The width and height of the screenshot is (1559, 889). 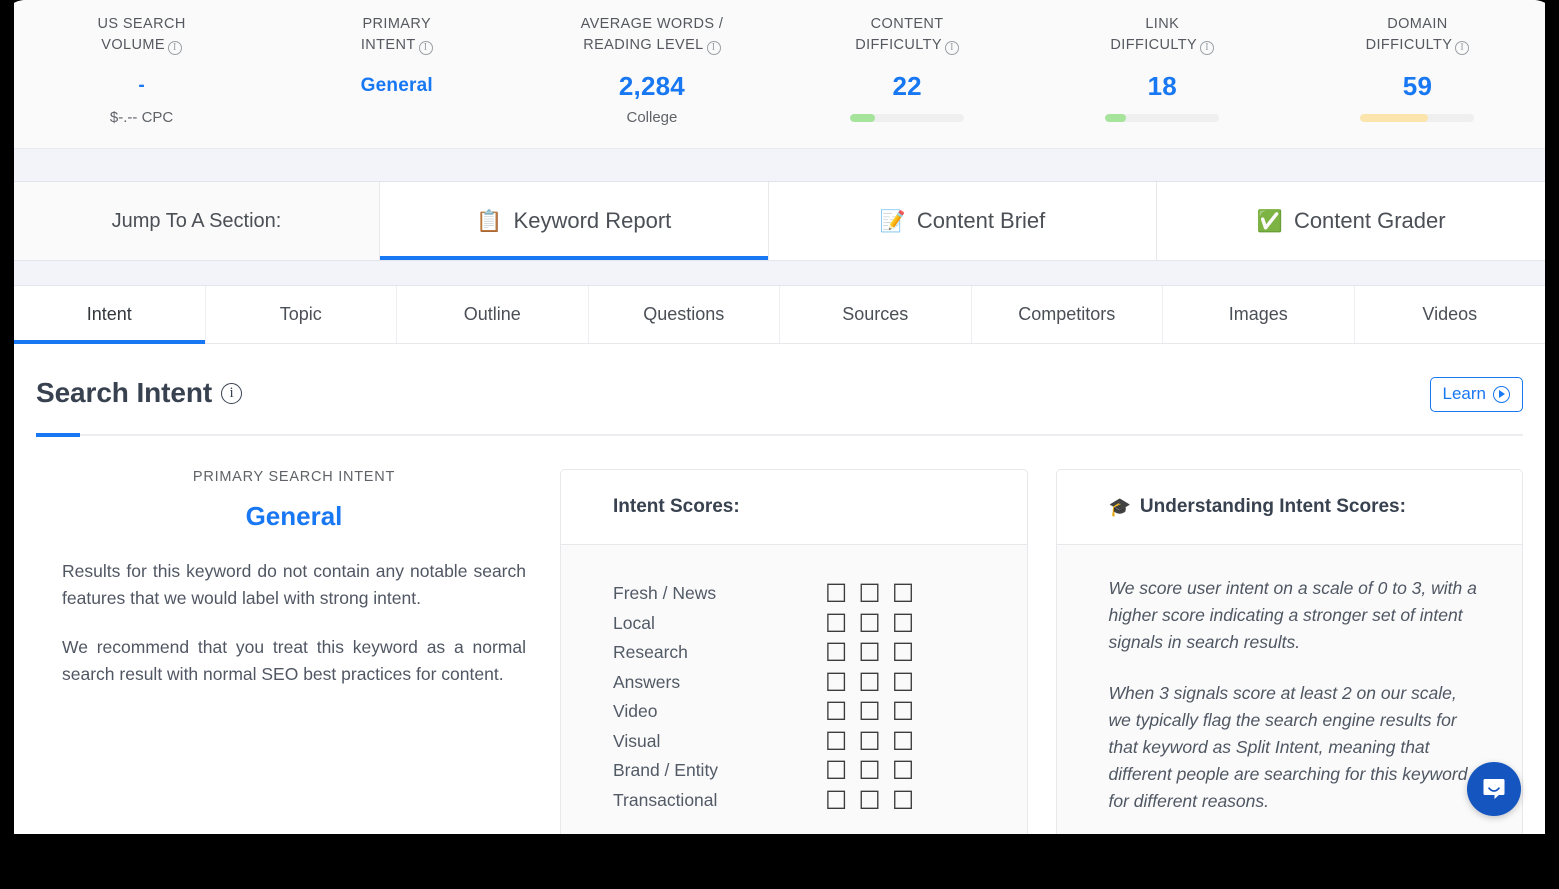 I want to click on metric-card: Domain Difficulty i 59, so click(x=1417, y=78).